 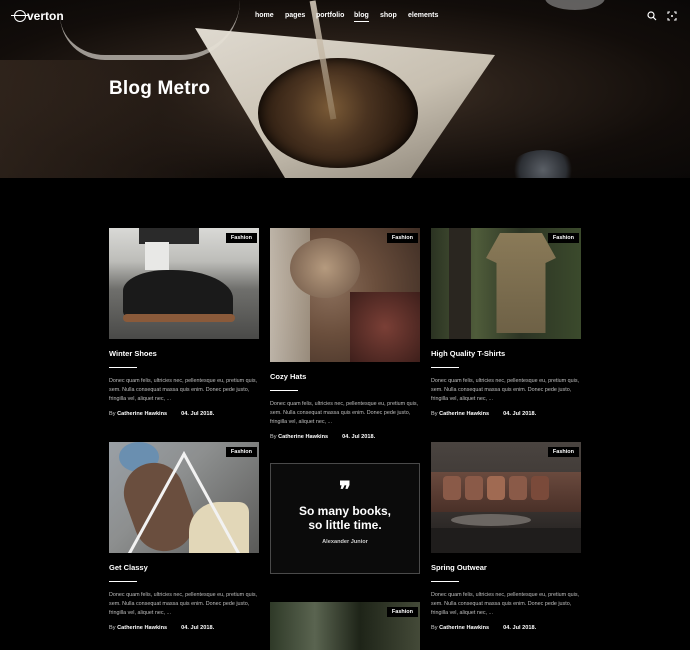 I want to click on post-title: Get Classy, so click(x=184, y=567).